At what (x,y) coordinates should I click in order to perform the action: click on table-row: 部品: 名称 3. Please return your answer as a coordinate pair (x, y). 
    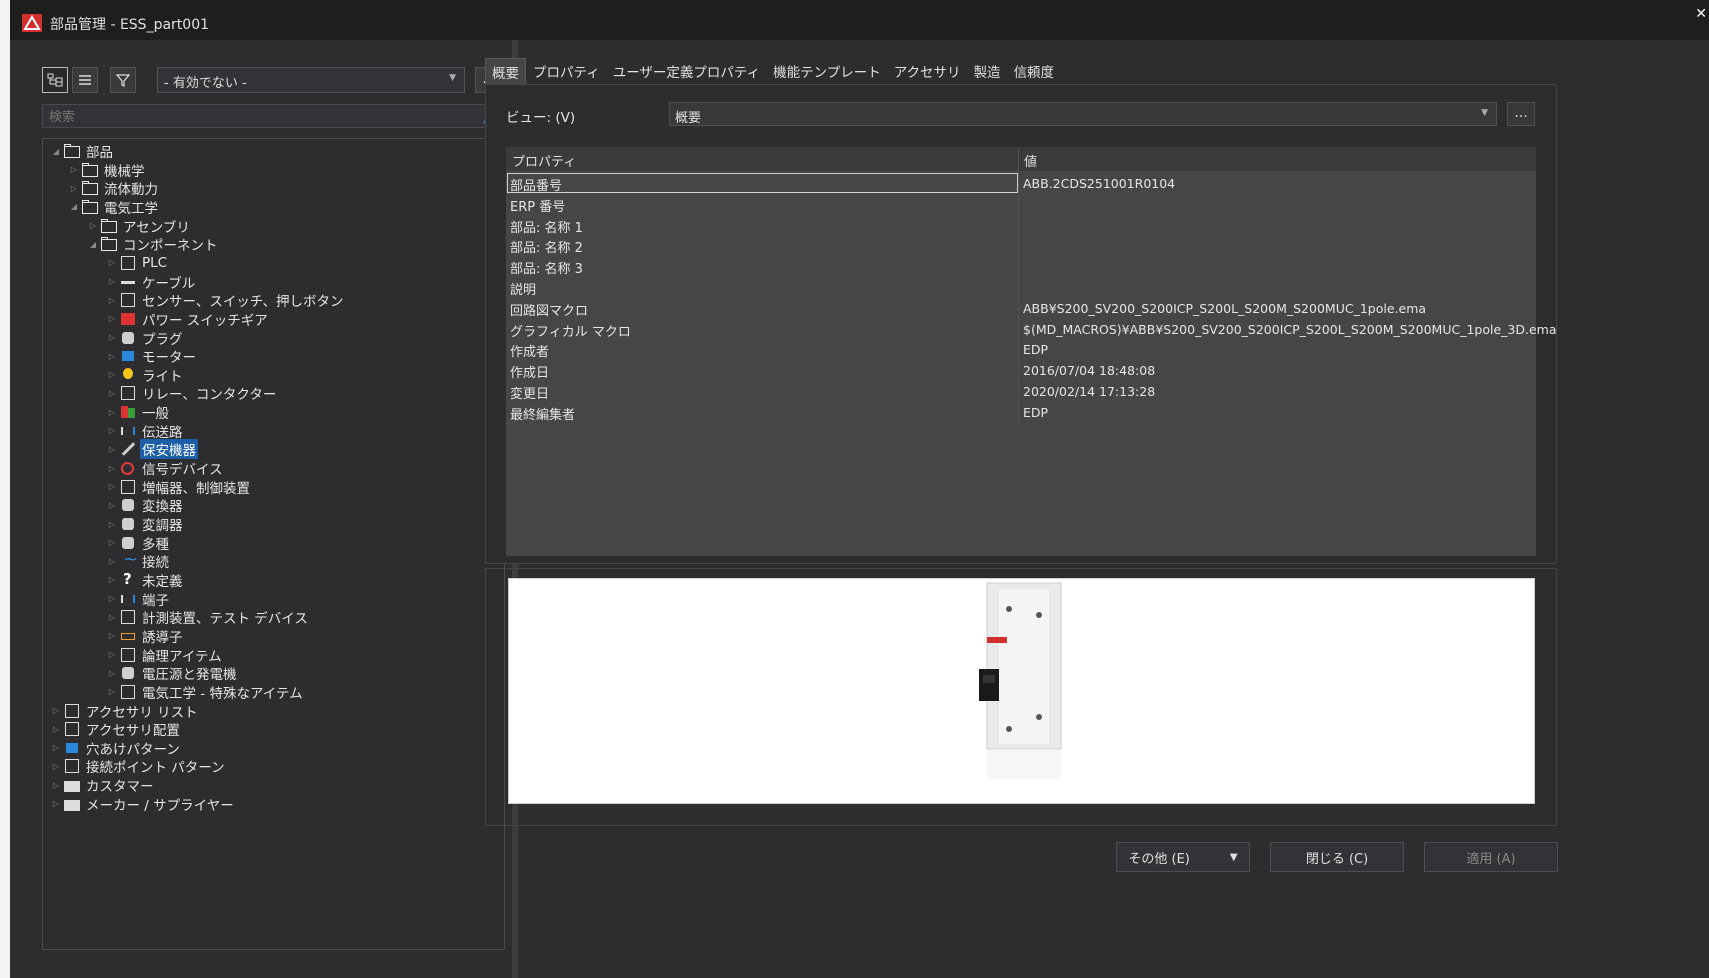
    Looking at the image, I should click on (1021, 266).